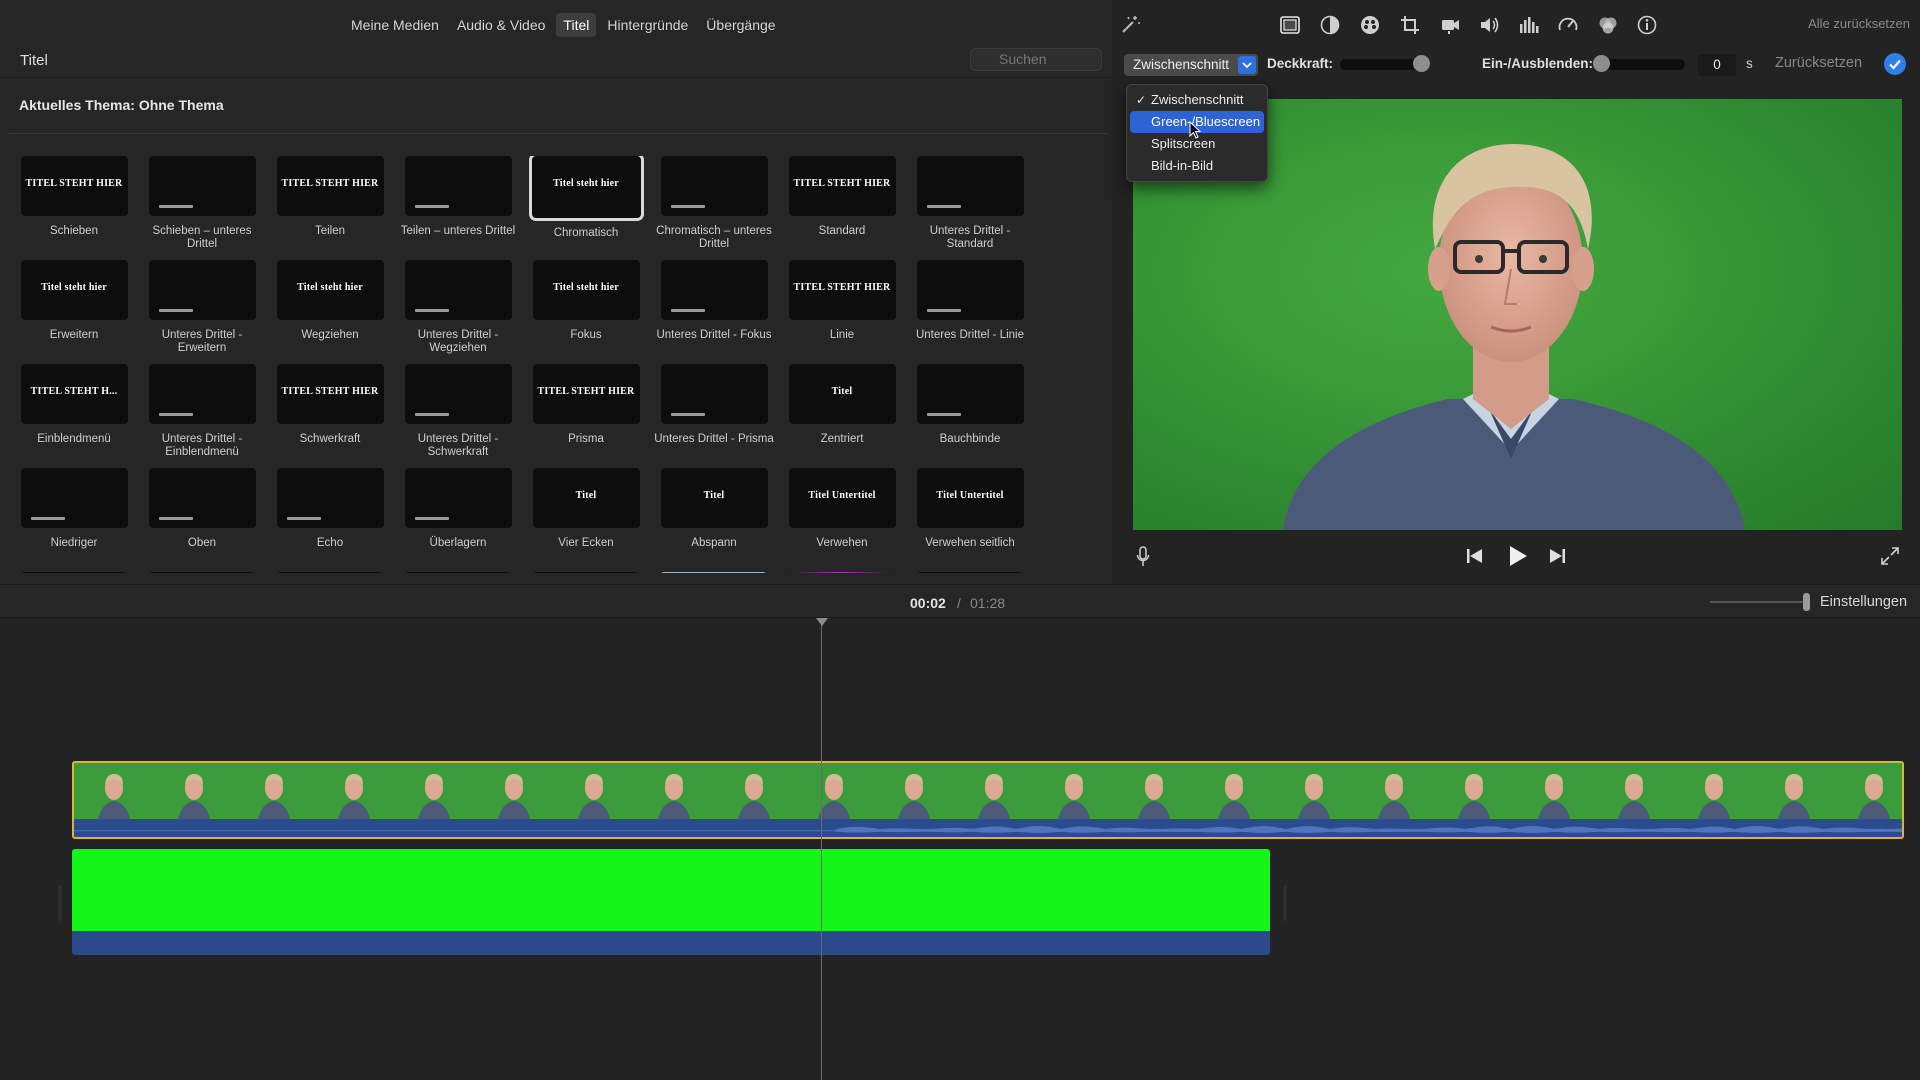 This screenshot has width=1920, height=1080. I want to click on main-video-clip, so click(988, 800).